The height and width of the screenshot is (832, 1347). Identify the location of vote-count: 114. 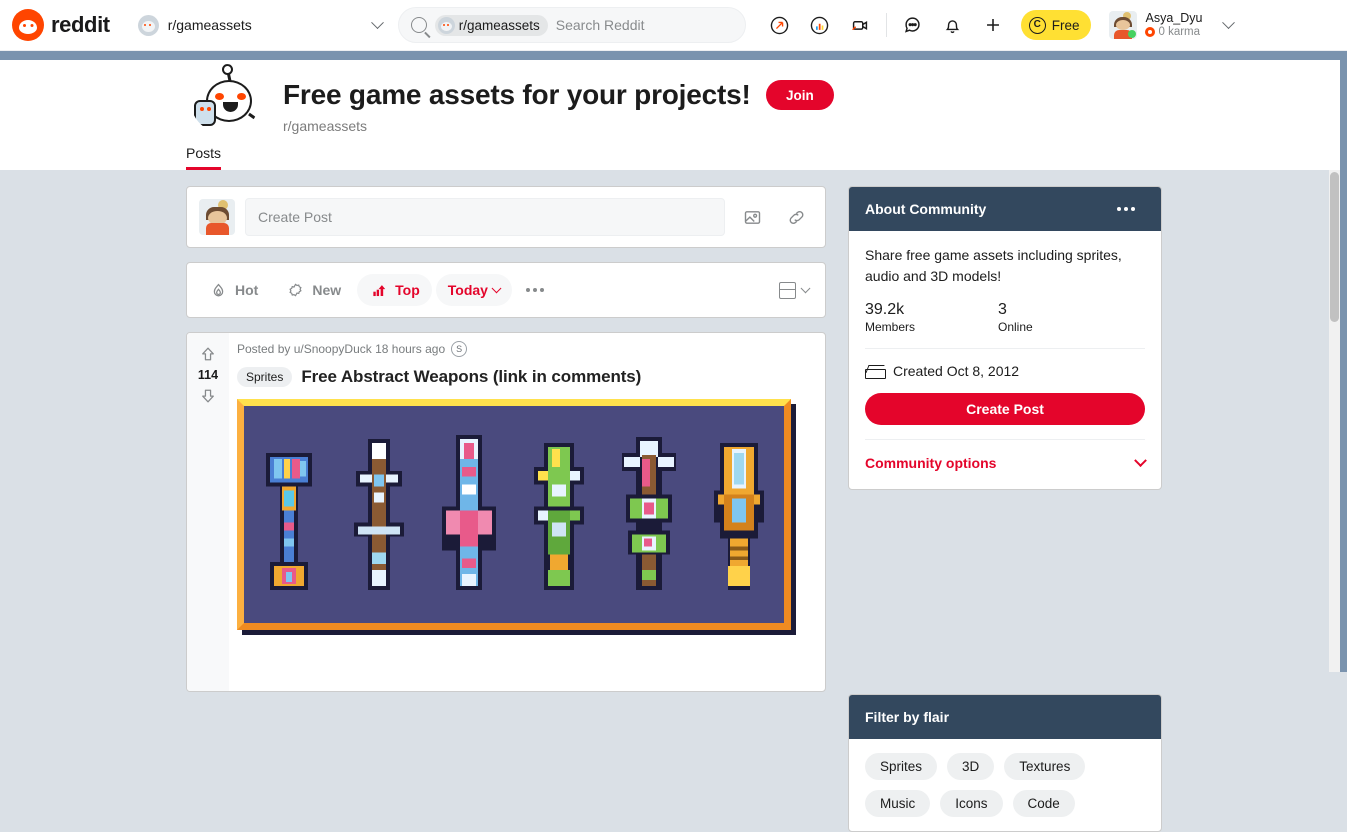
(208, 375).